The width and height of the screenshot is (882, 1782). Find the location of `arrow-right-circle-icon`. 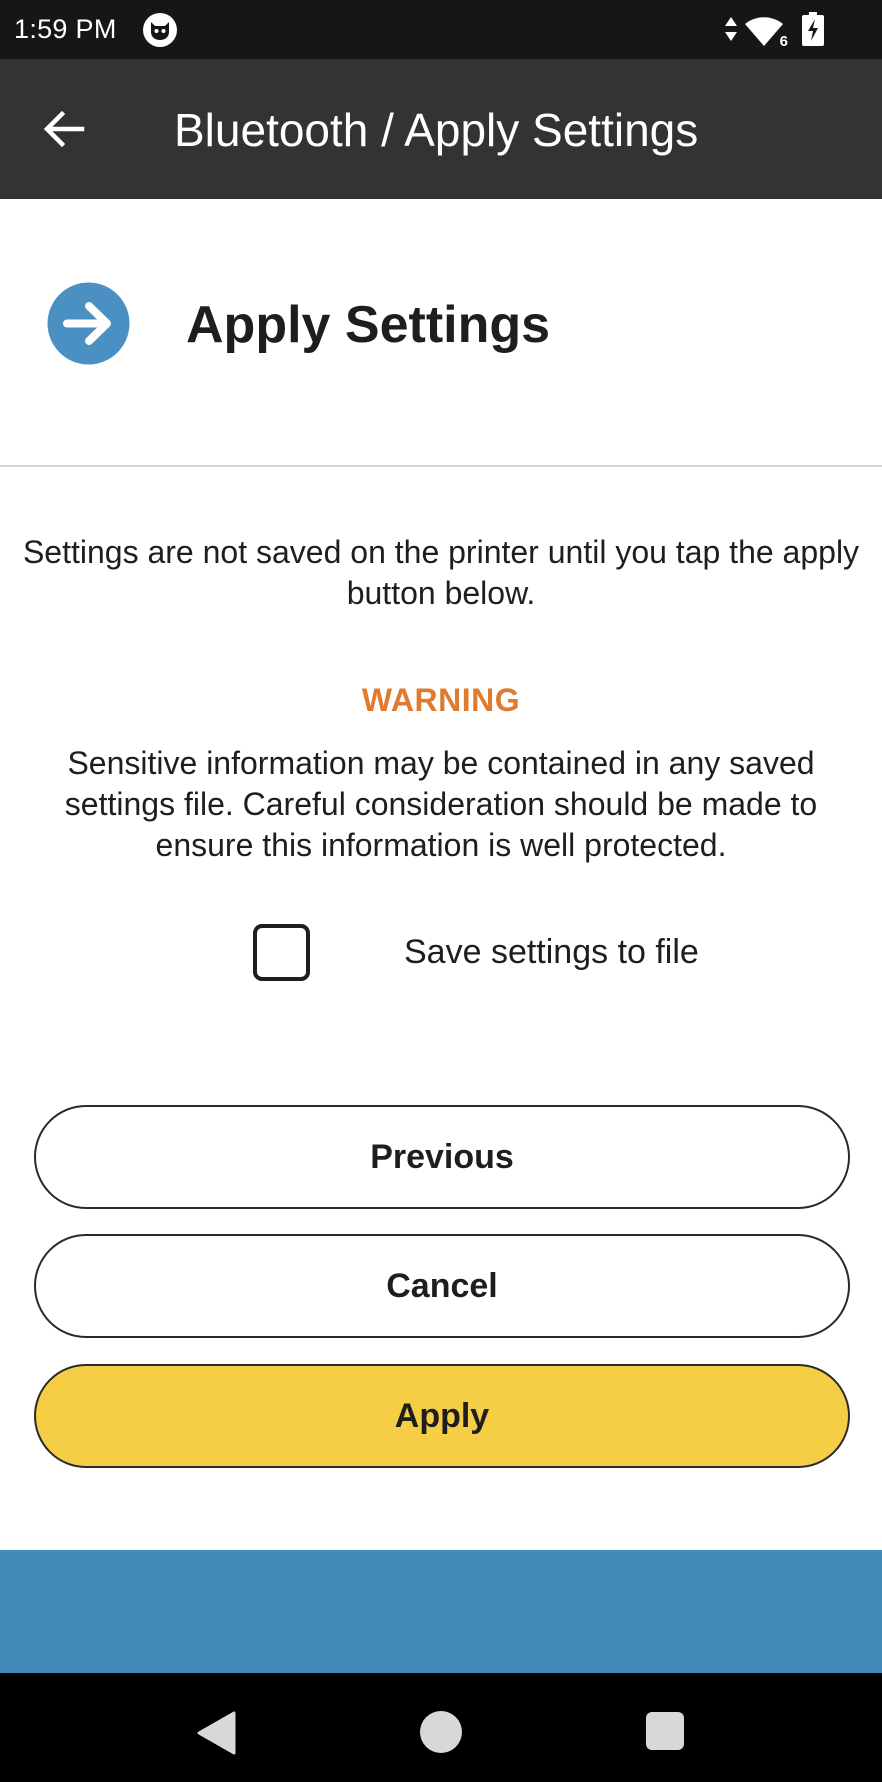

arrow-right-circle-icon is located at coordinates (88, 323).